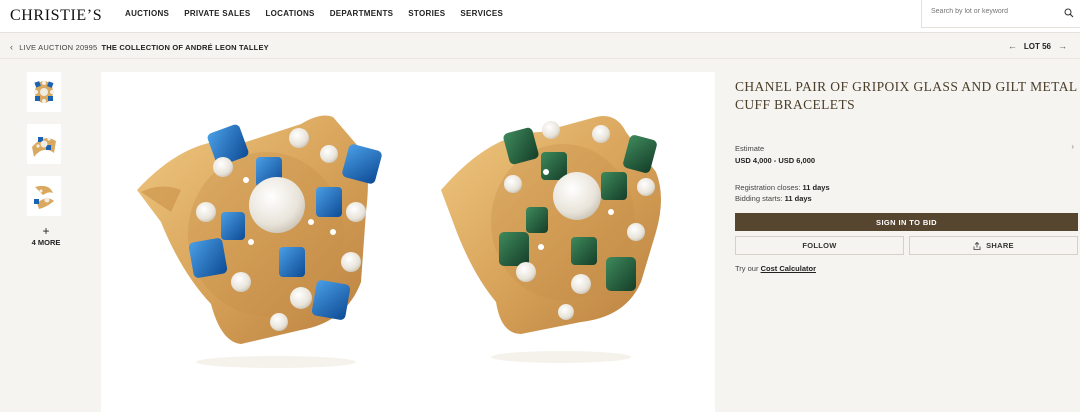 Image resolution: width=1080 pixels, height=412 pixels. What do you see at coordinates (977, 245) in the screenshot?
I see `share-icon` at bounding box center [977, 245].